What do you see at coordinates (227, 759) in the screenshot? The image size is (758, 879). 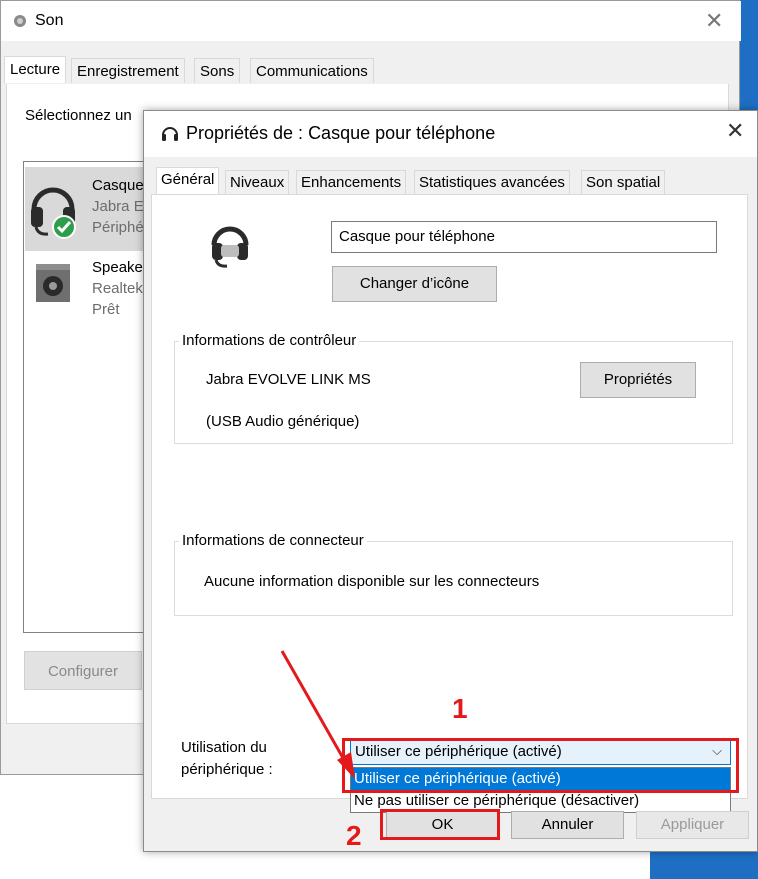 I see `device-usage-label: Utilisation du périphérique :` at bounding box center [227, 759].